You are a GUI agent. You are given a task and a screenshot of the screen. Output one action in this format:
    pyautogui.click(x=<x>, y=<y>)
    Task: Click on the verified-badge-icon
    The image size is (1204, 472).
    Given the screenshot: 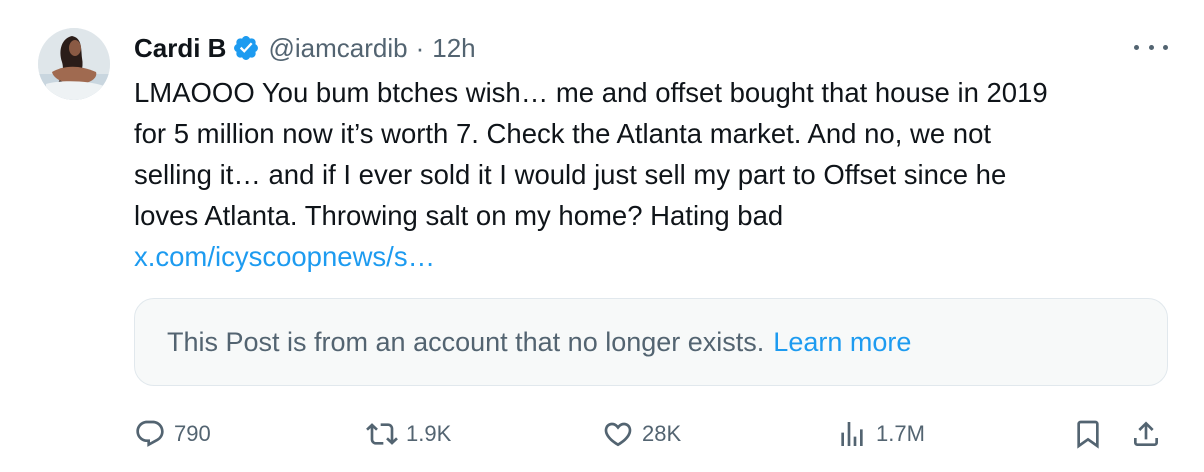 What is the action you would take?
    pyautogui.click(x=246, y=48)
    